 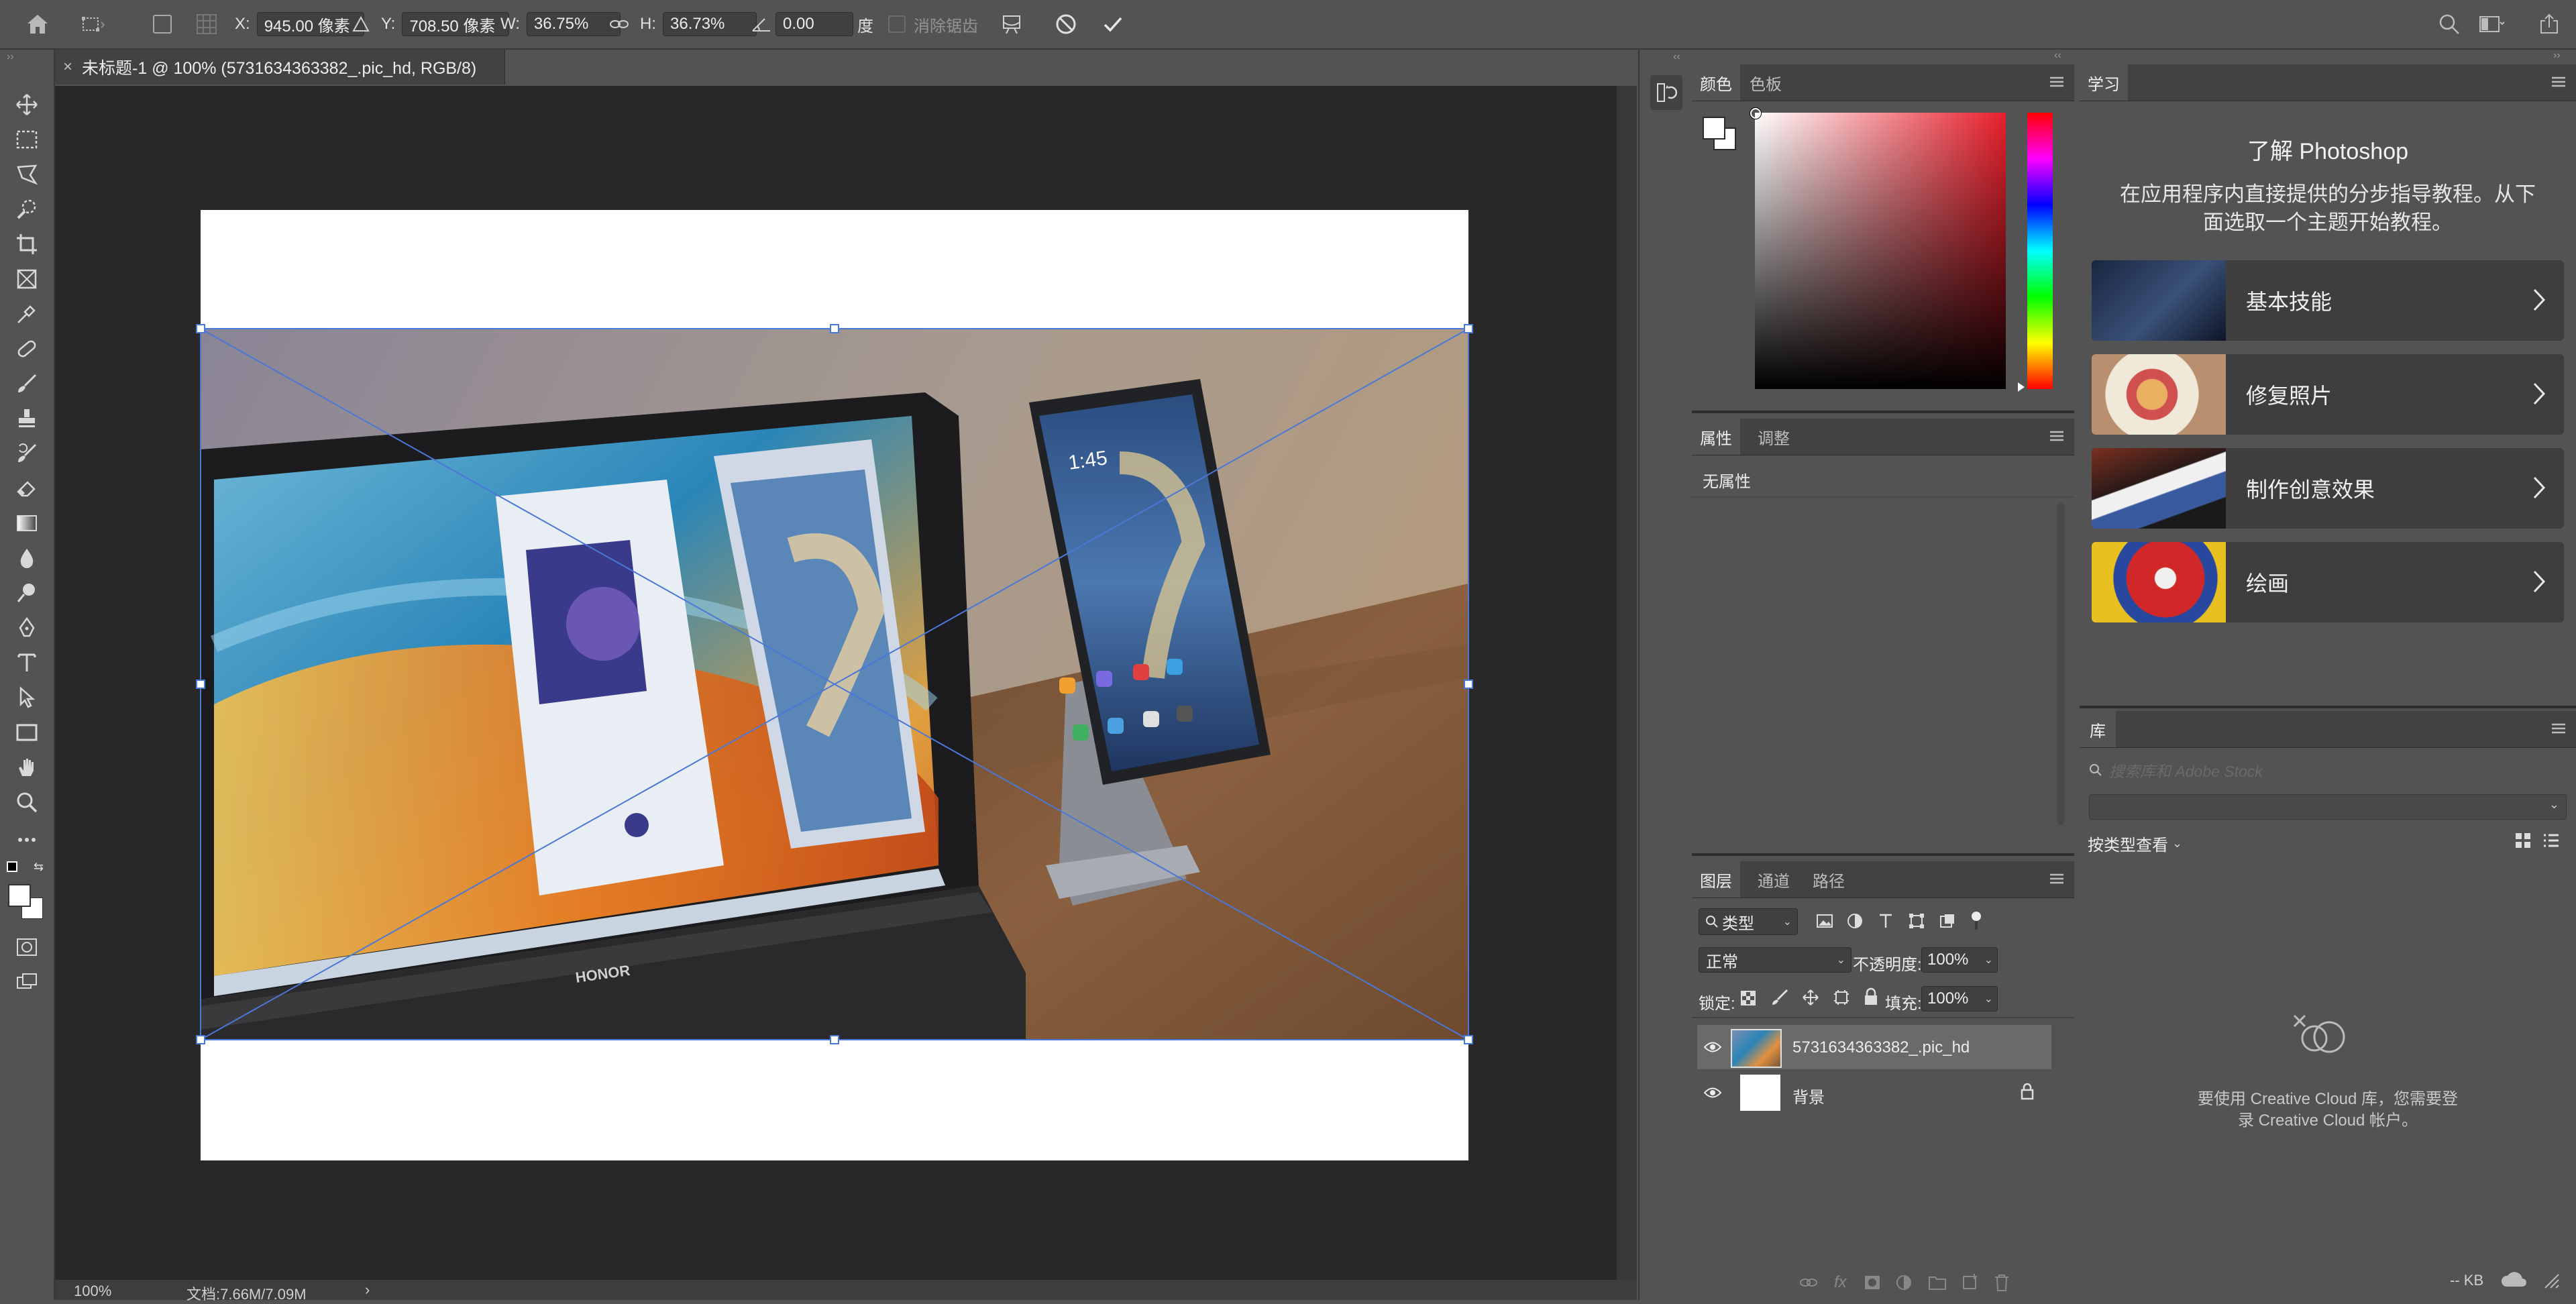 I want to click on reference-point-checkbox, so click(x=162, y=24).